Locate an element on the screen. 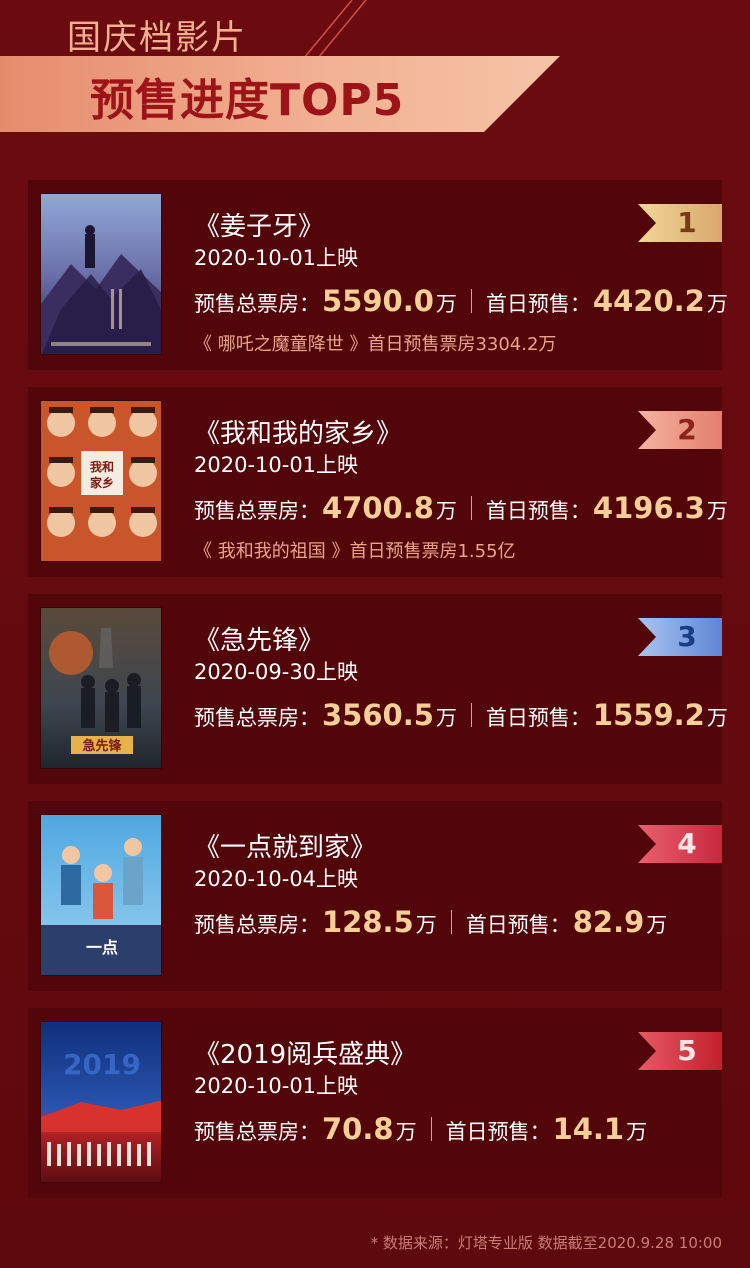  movie-title: 《我和我的家乡》 is located at coordinates (298, 434).